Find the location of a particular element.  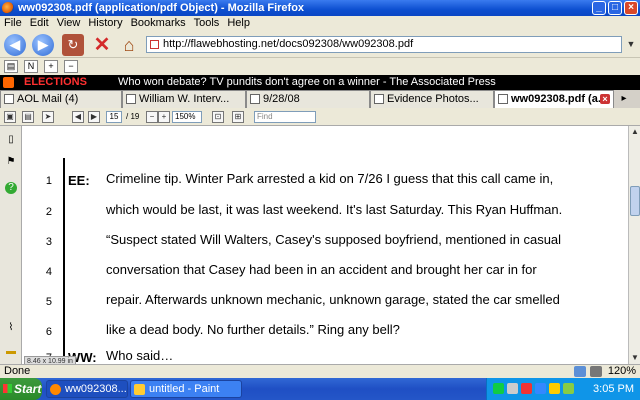

pages-icon: ▯ is located at coordinates (11, 140).